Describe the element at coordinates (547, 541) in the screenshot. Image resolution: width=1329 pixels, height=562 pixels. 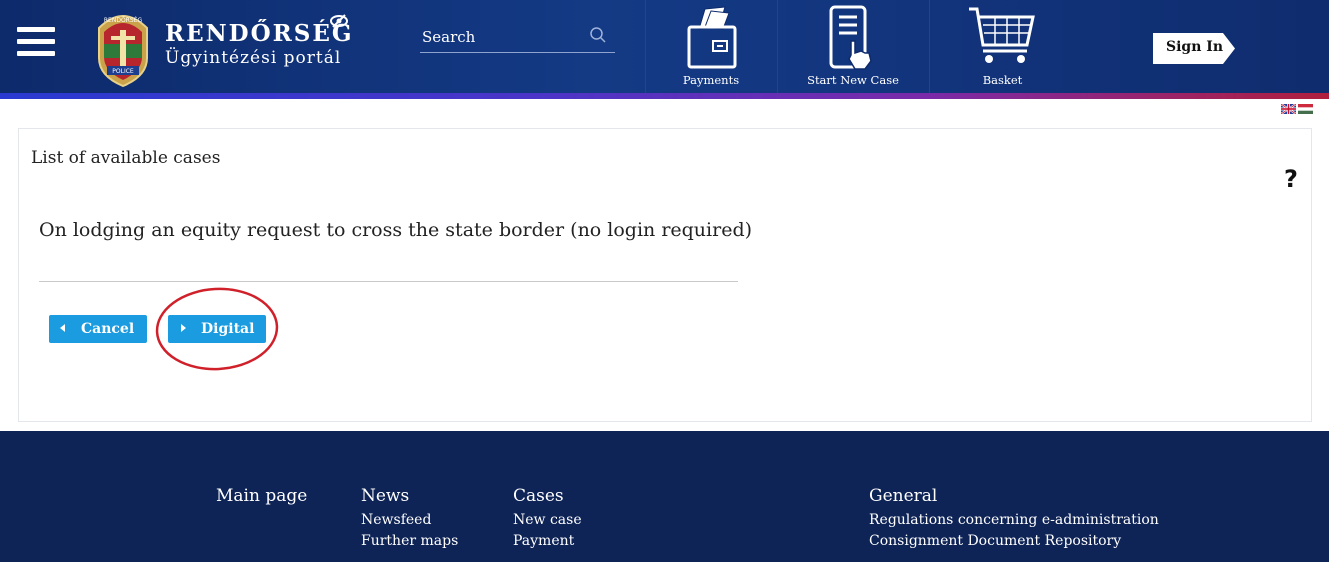
I see `footer-link-payment: Payment` at that location.